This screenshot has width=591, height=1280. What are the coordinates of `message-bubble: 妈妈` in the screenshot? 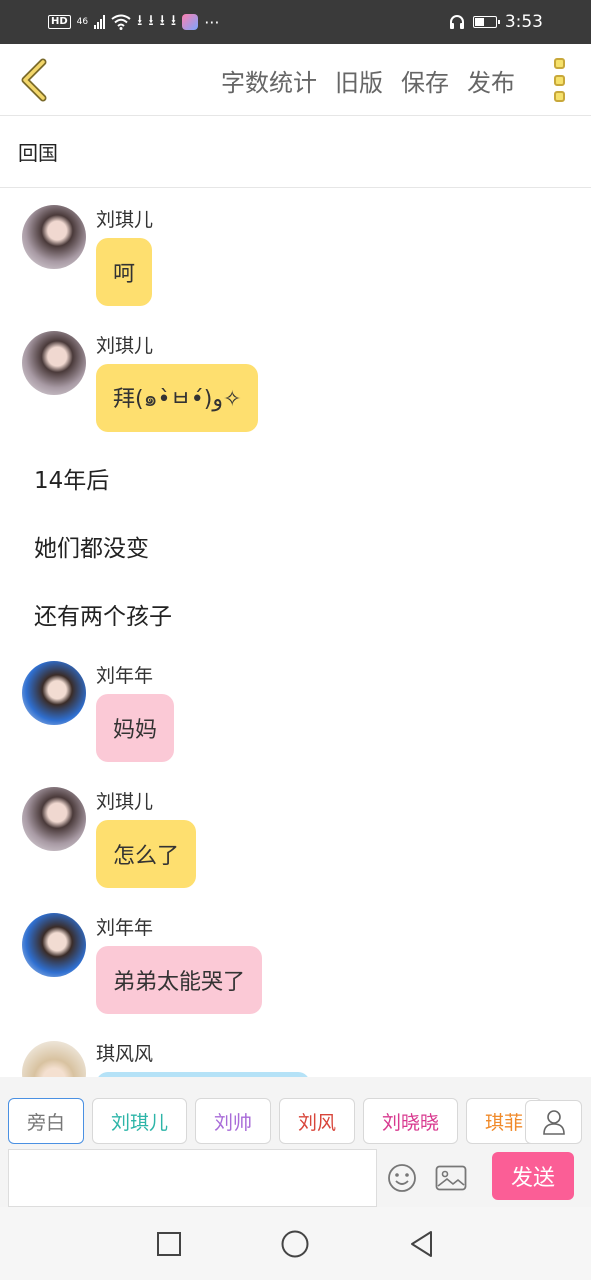 It's located at (135, 728).